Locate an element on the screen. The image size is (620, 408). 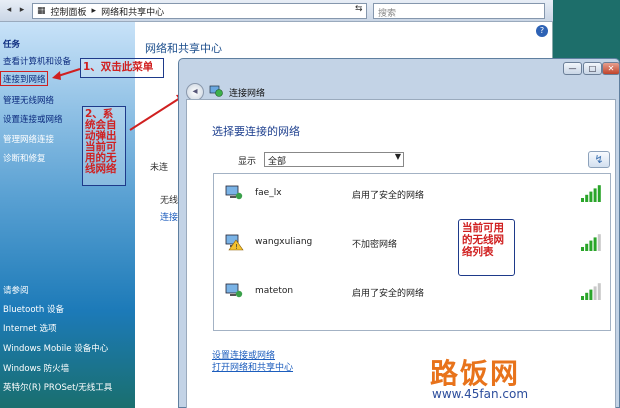
network-row: fae_lx 启用了安全的网络 is located at coordinates (412, 194).